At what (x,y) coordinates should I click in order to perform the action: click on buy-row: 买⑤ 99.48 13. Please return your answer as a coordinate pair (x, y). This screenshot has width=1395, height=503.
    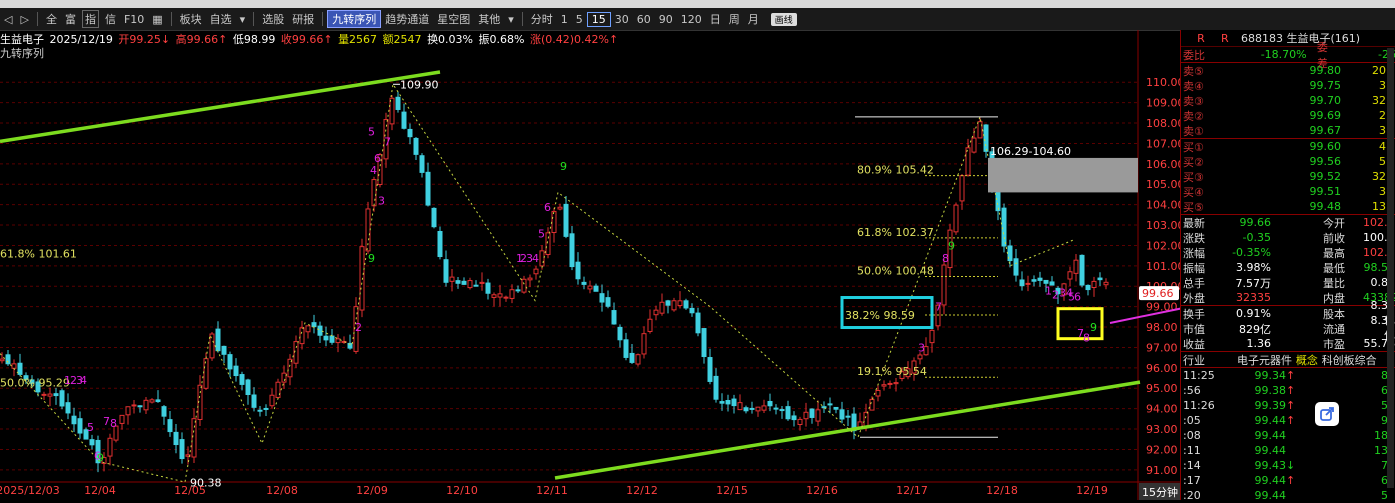
    Looking at the image, I should click on (1288, 206).